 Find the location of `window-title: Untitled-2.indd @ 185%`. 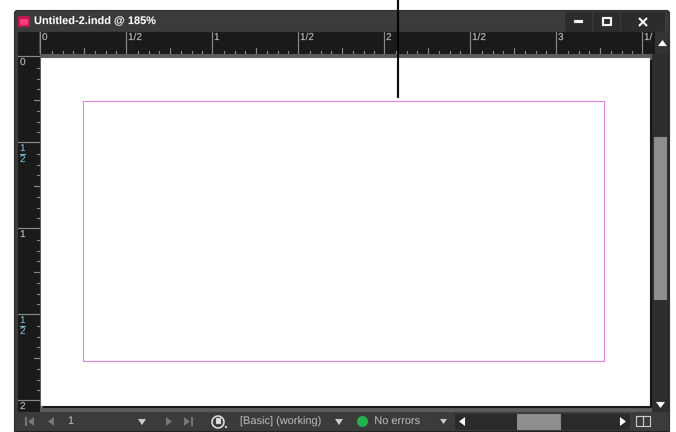

window-title: Untitled-2.indd @ 185% is located at coordinates (95, 22).